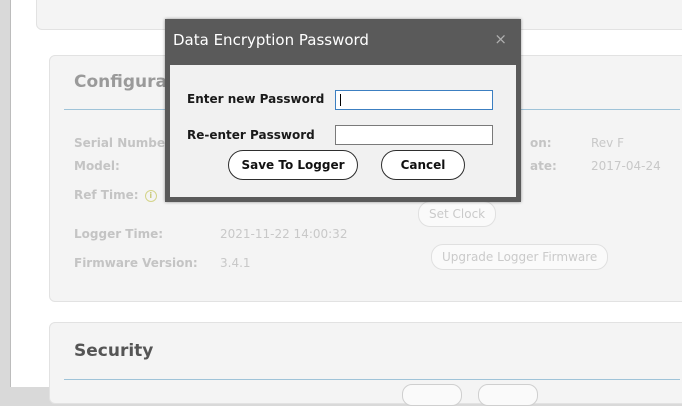 Image resolution: width=682 pixels, height=406 pixels. I want to click on firmware-version-value: 3.4.1, so click(235, 263).